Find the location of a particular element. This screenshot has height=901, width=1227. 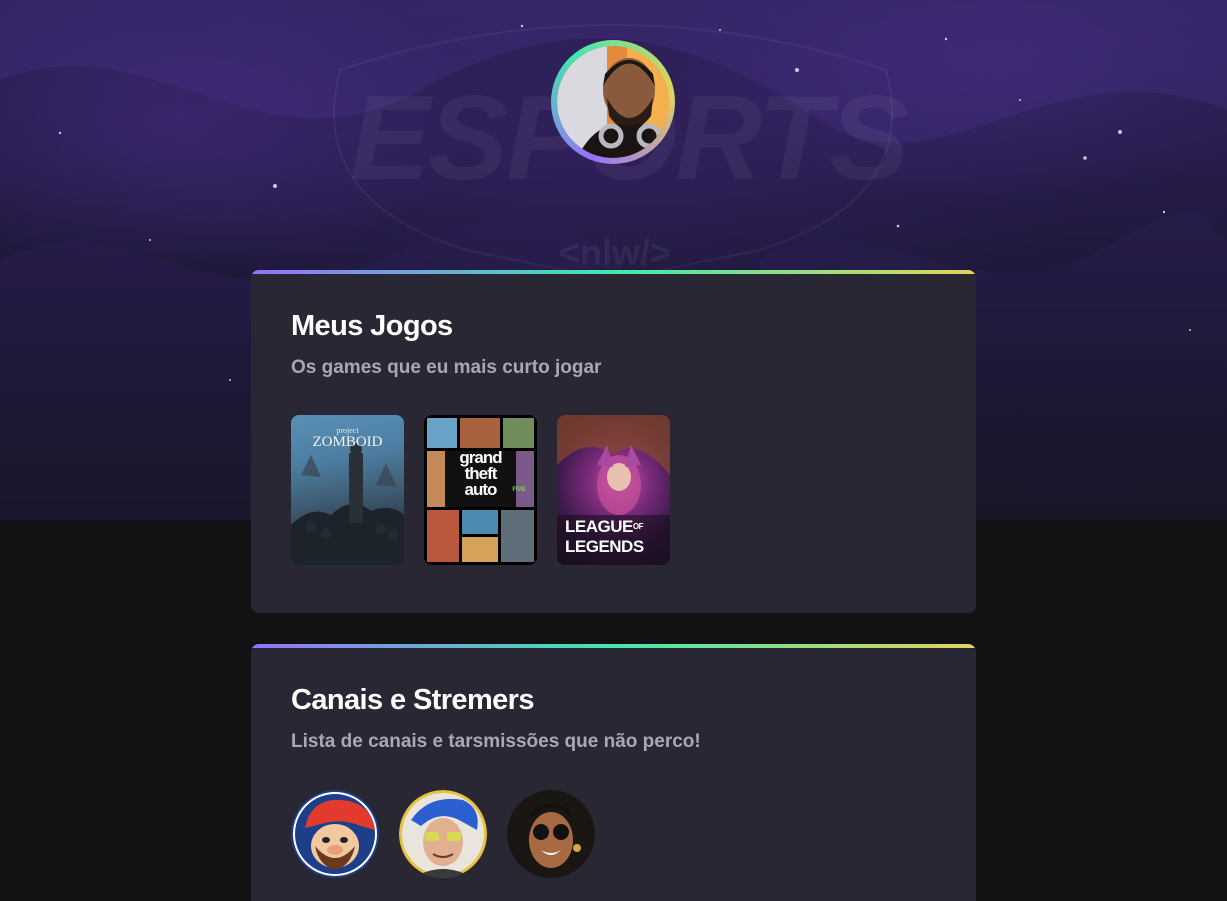

avatar-photo is located at coordinates (613, 102).